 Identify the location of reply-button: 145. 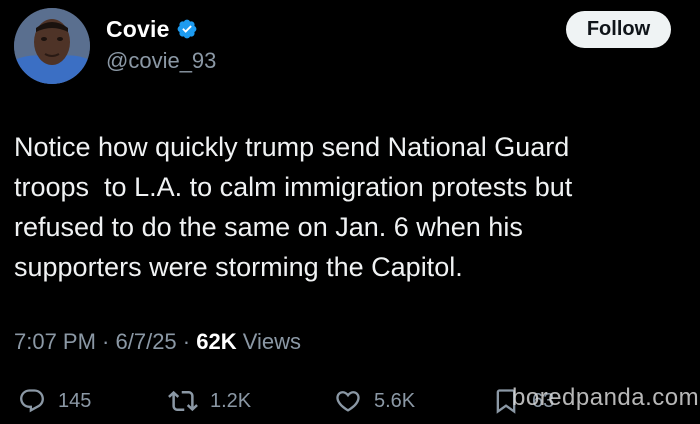
(54, 401).